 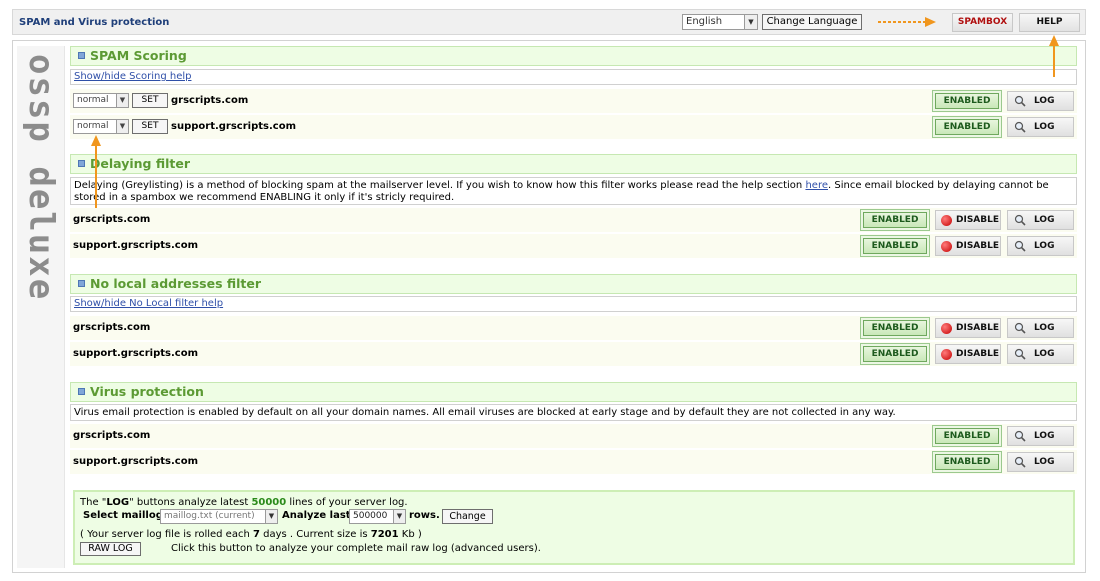 What do you see at coordinates (467, 516) in the screenshot?
I see `change-button: Change` at bounding box center [467, 516].